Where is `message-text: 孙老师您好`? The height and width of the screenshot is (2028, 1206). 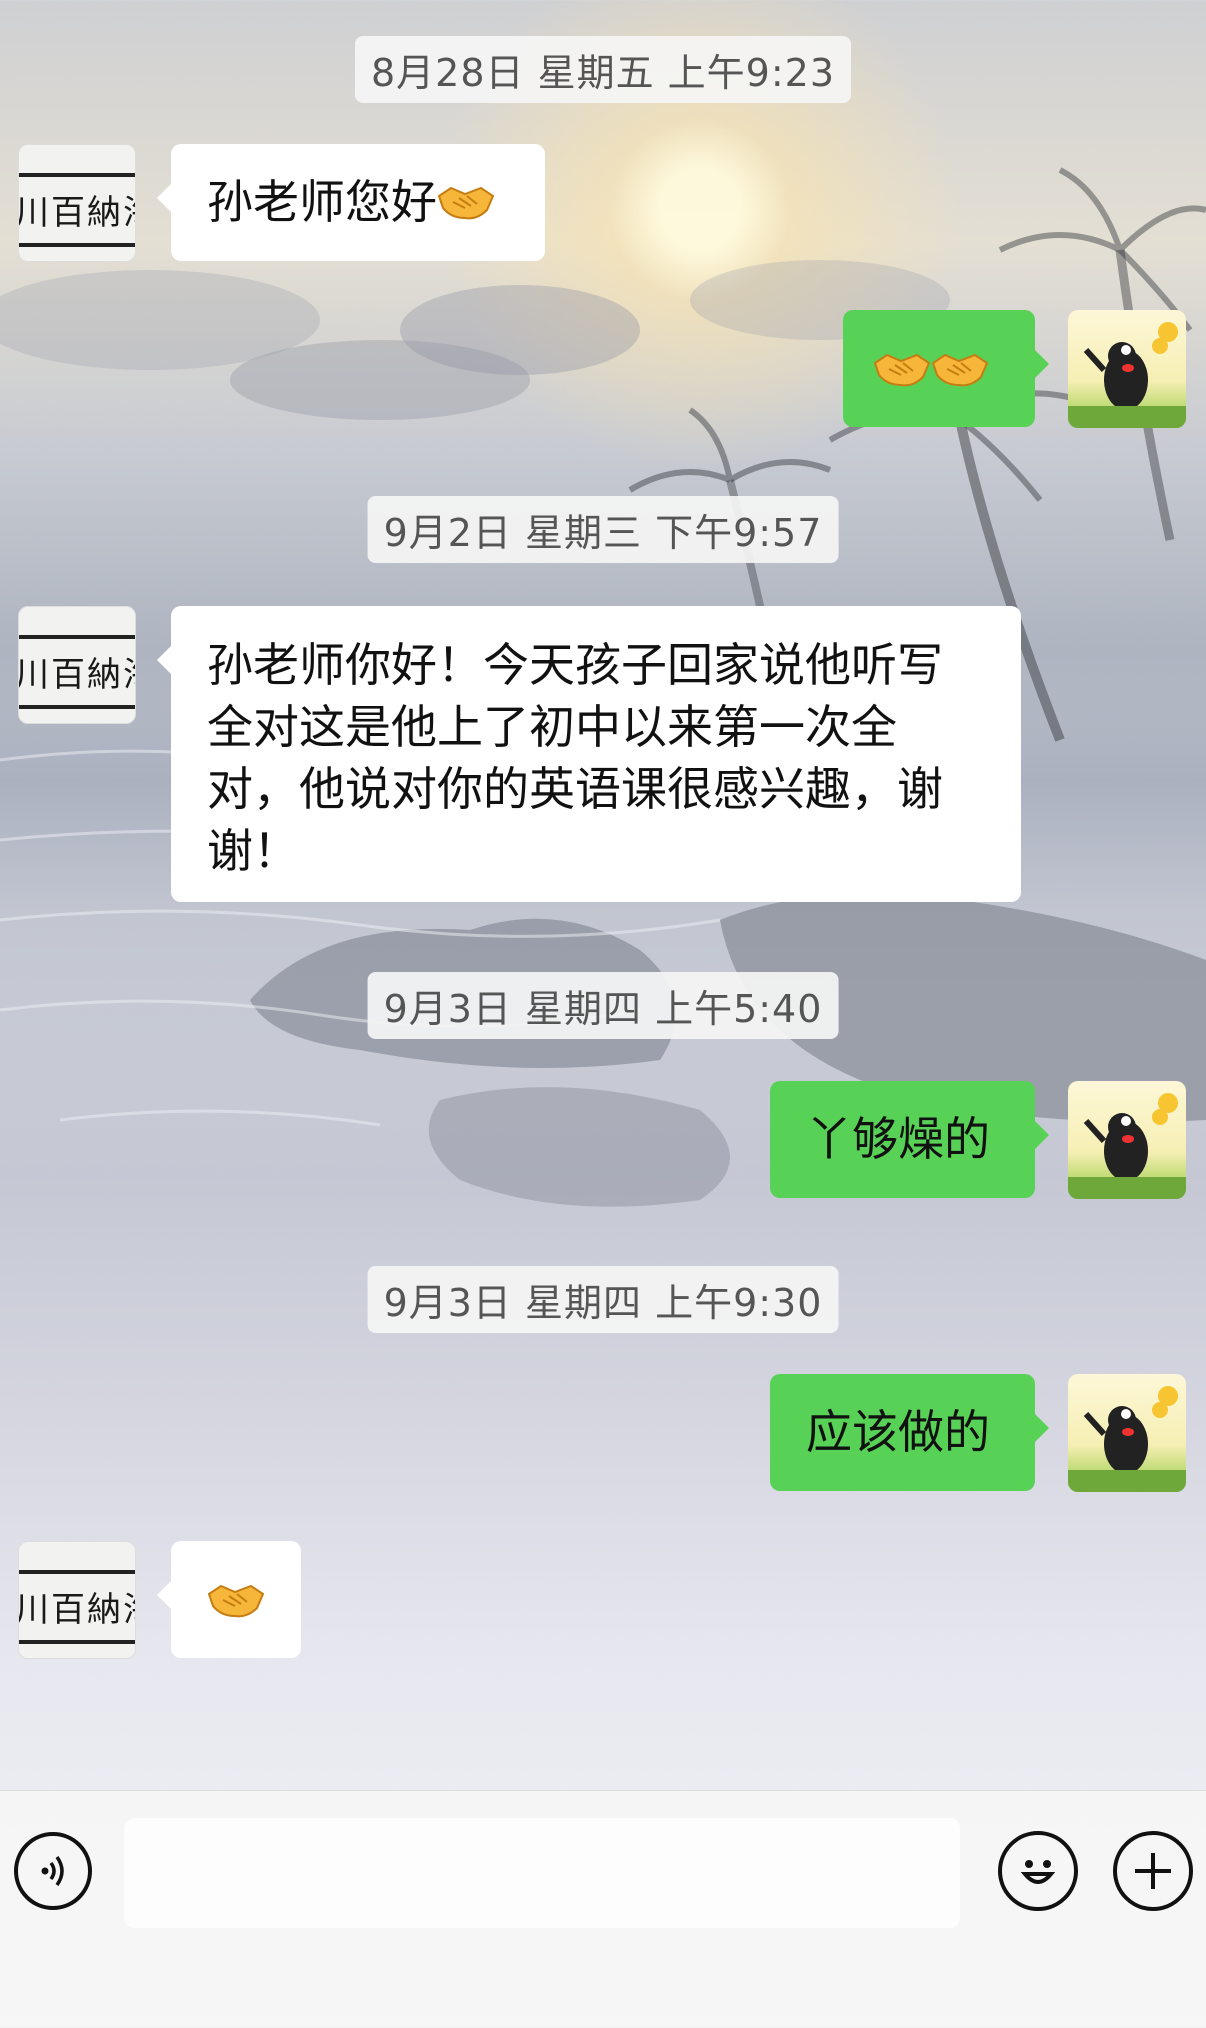
message-text: 孙老师您好 is located at coordinates (322, 202).